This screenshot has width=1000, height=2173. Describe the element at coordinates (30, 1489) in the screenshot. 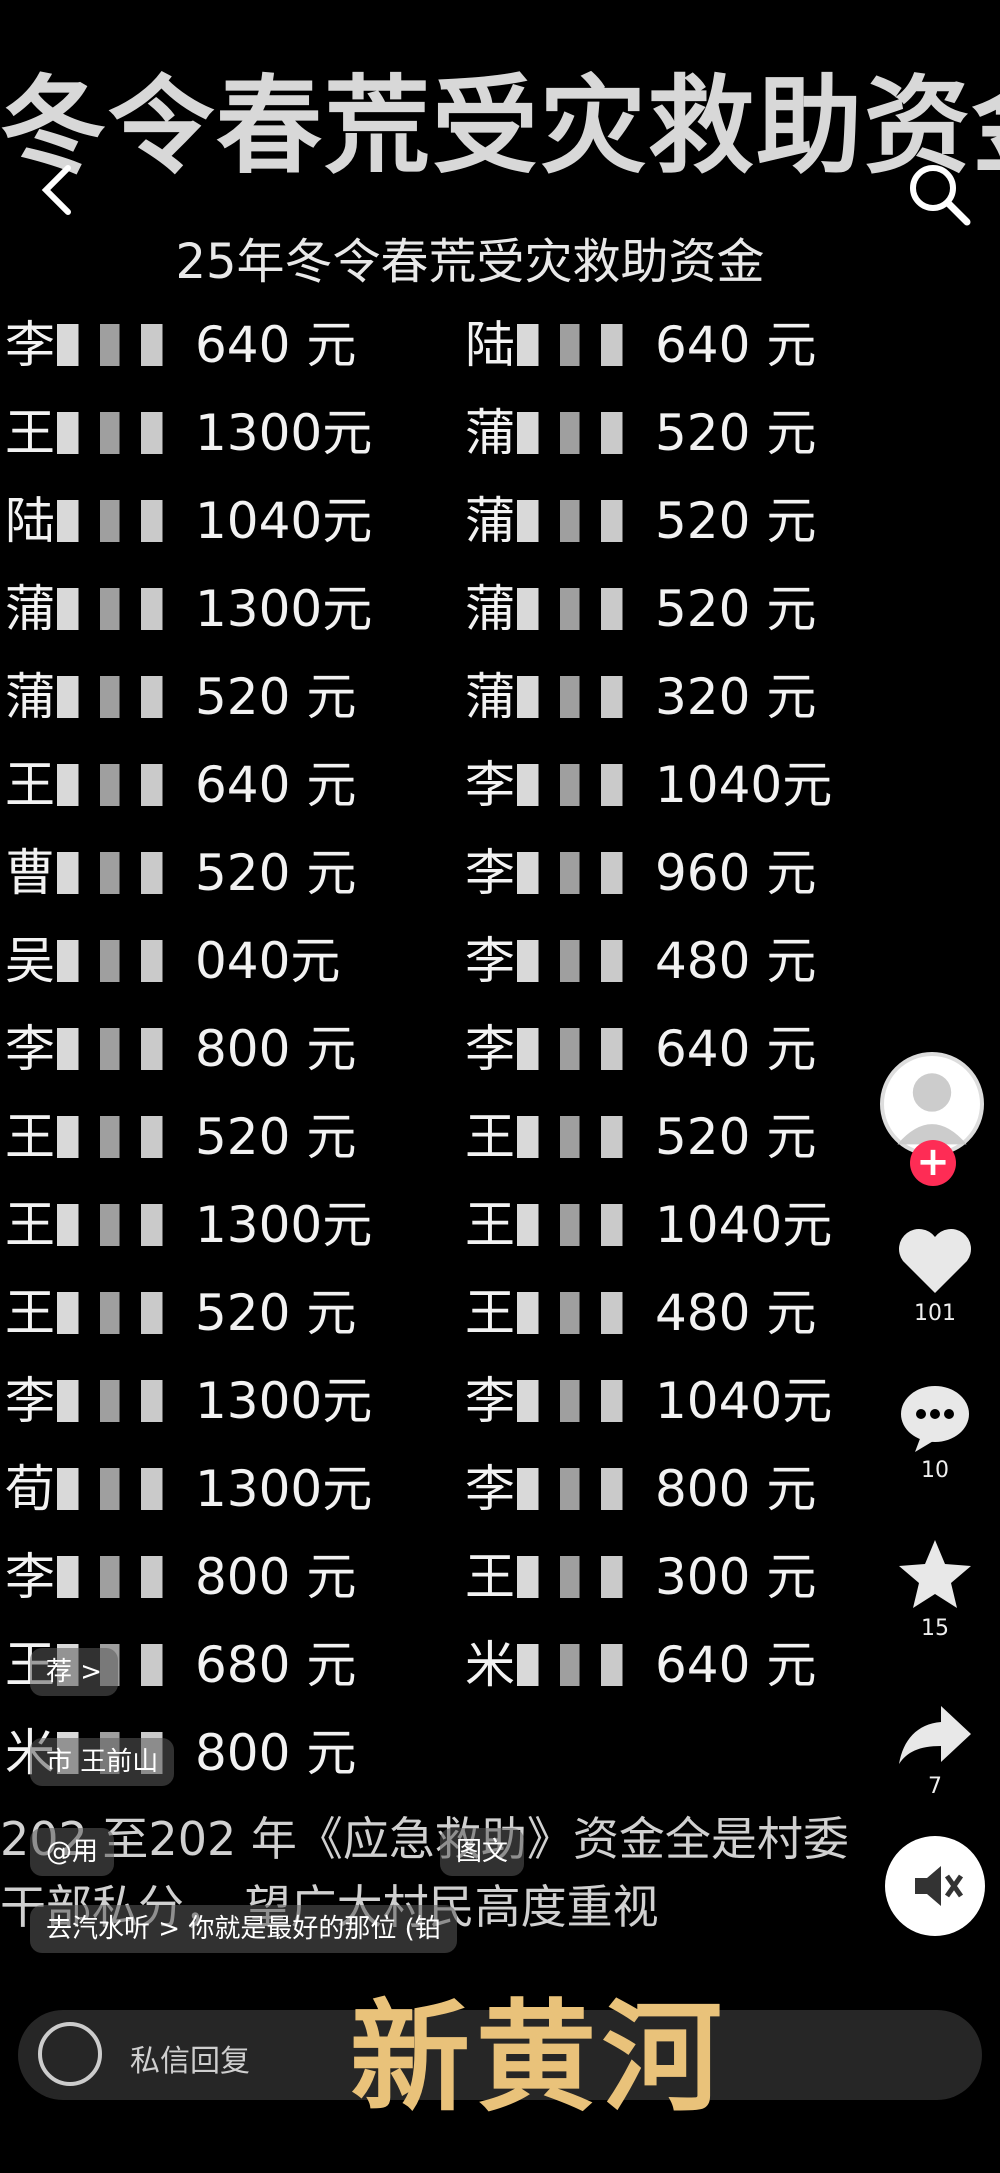

I see `name-cell: 荀` at that location.